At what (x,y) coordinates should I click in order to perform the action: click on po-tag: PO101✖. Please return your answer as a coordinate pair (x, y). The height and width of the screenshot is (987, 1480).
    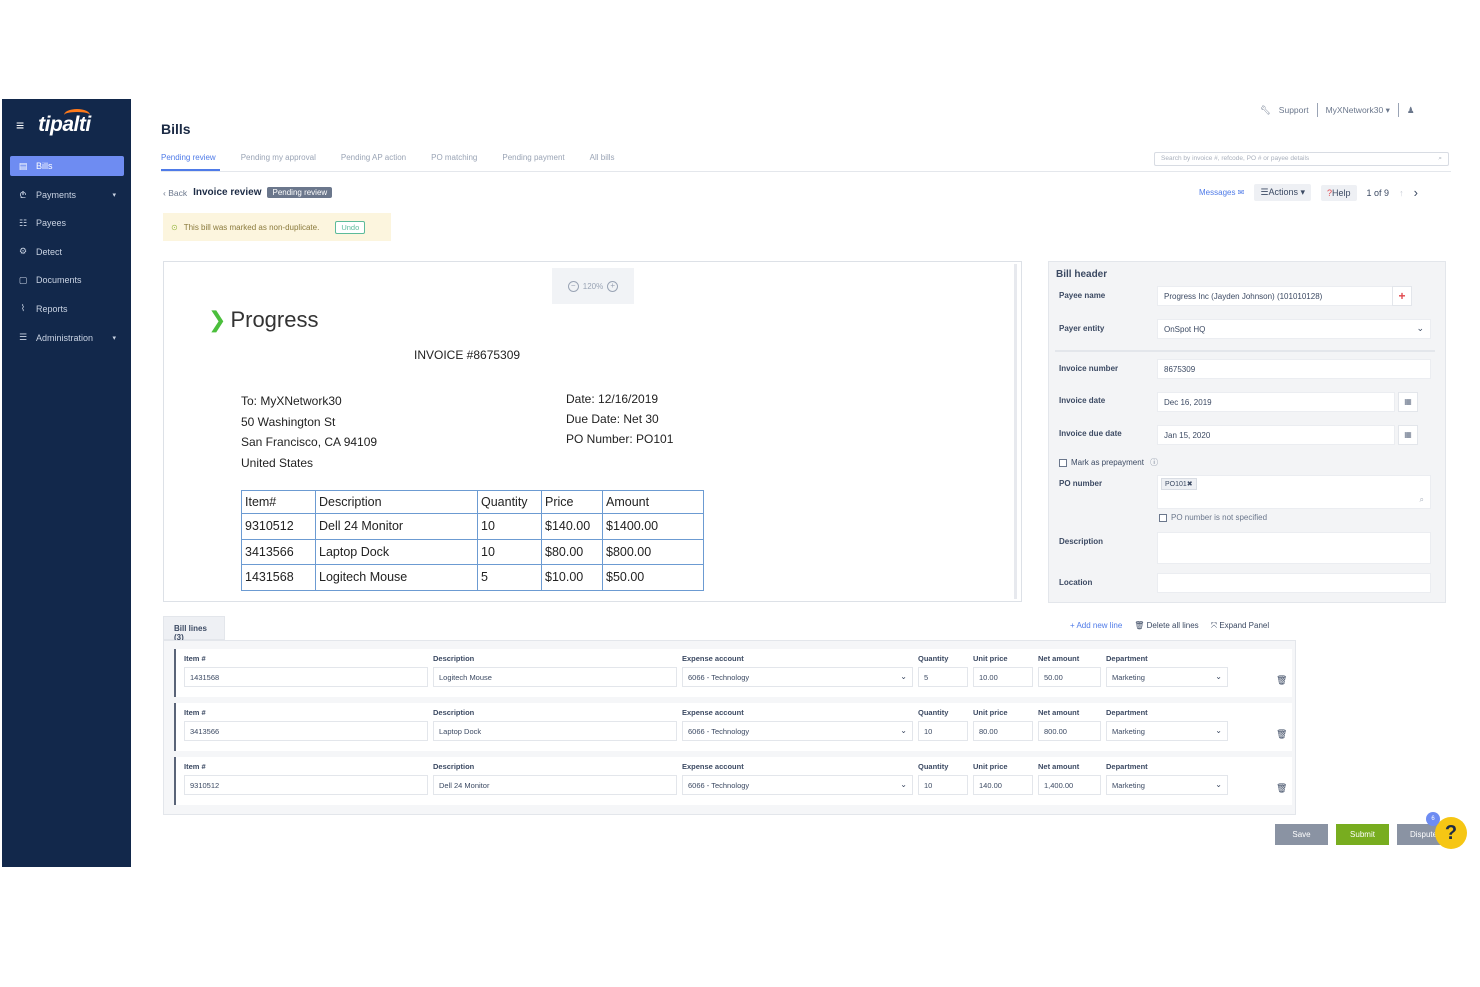
    Looking at the image, I should click on (1179, 484).